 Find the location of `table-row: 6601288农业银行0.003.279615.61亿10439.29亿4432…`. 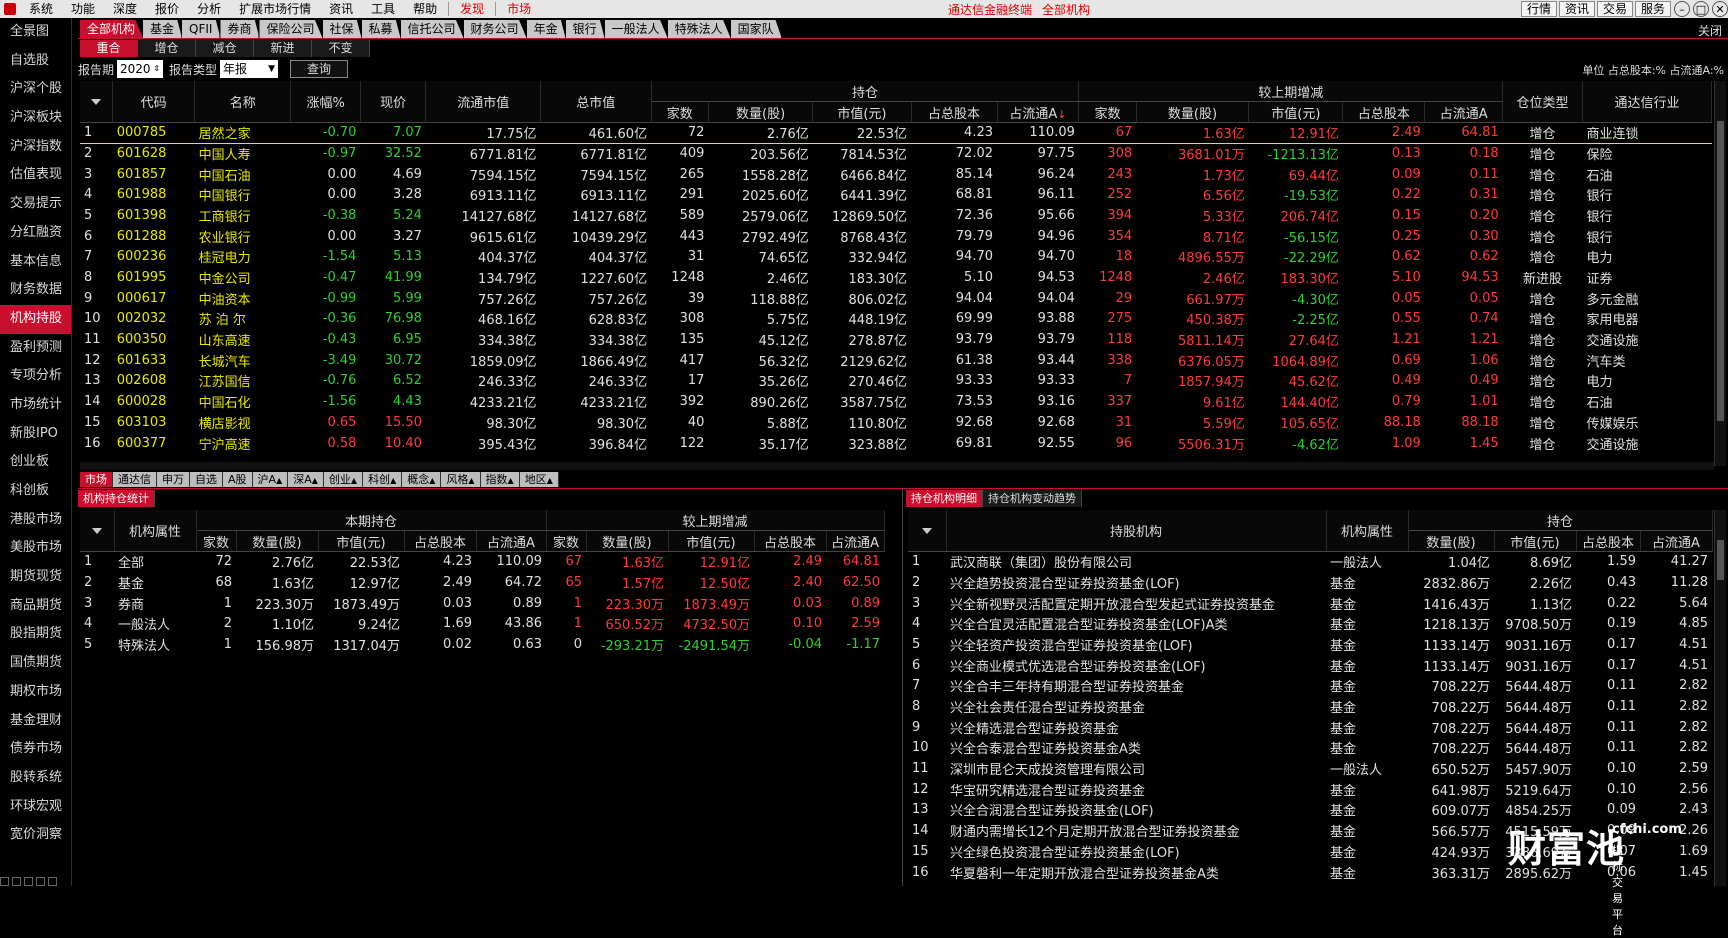

table-row: 6601288农业银行0.003.279615.61亿10439.29亿4432… is located at coordinates (896, 236).